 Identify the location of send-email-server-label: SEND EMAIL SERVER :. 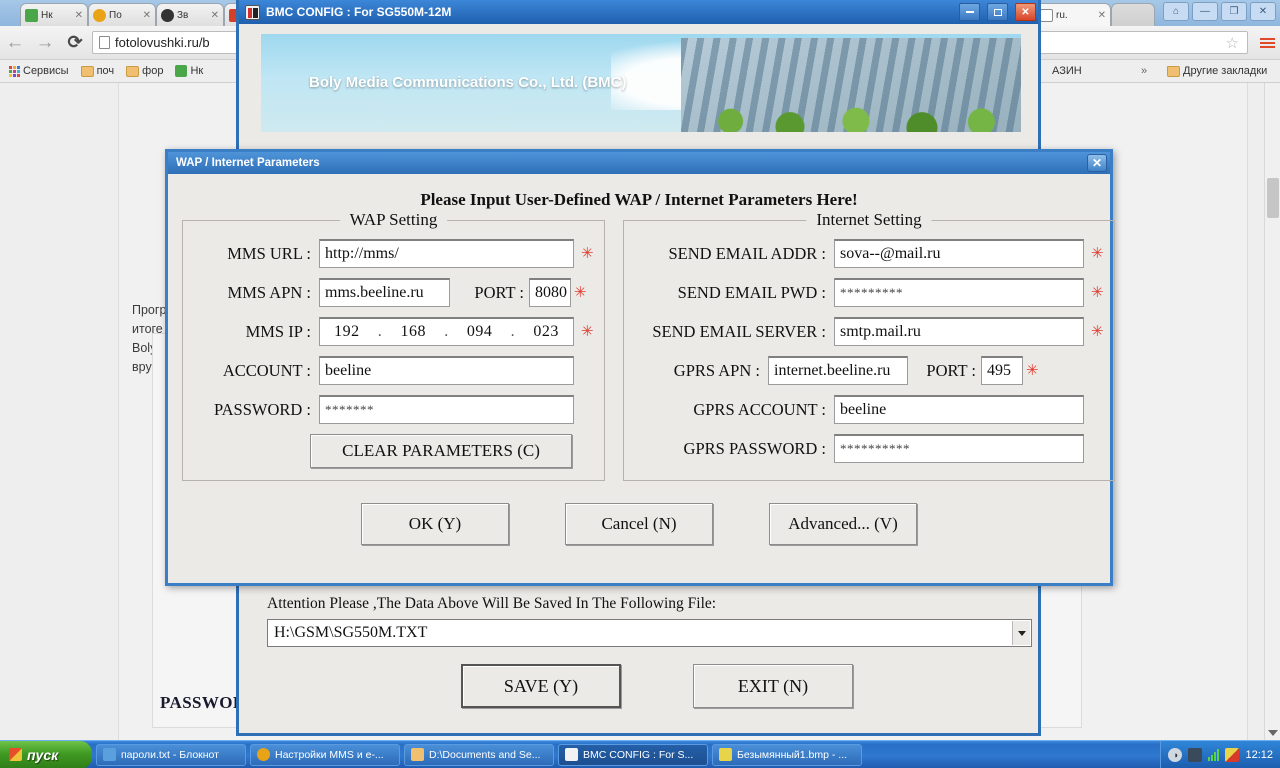
(739, 331).